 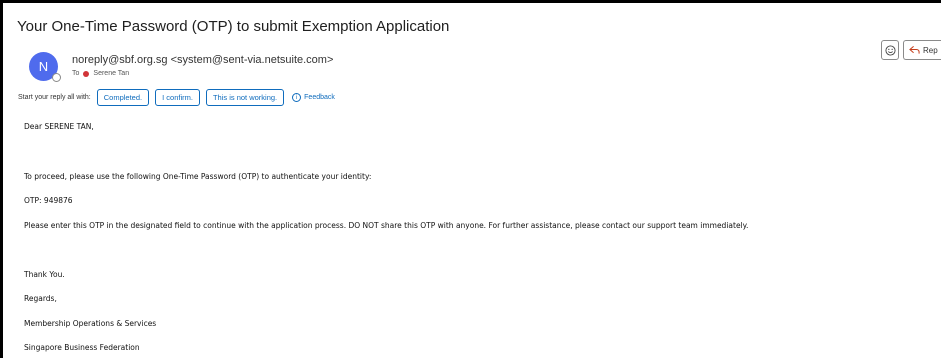 What do you see at coordinates (930, 50) in the screenshot?
I see `reply-label: Rep` at bounding box center [930, 50].